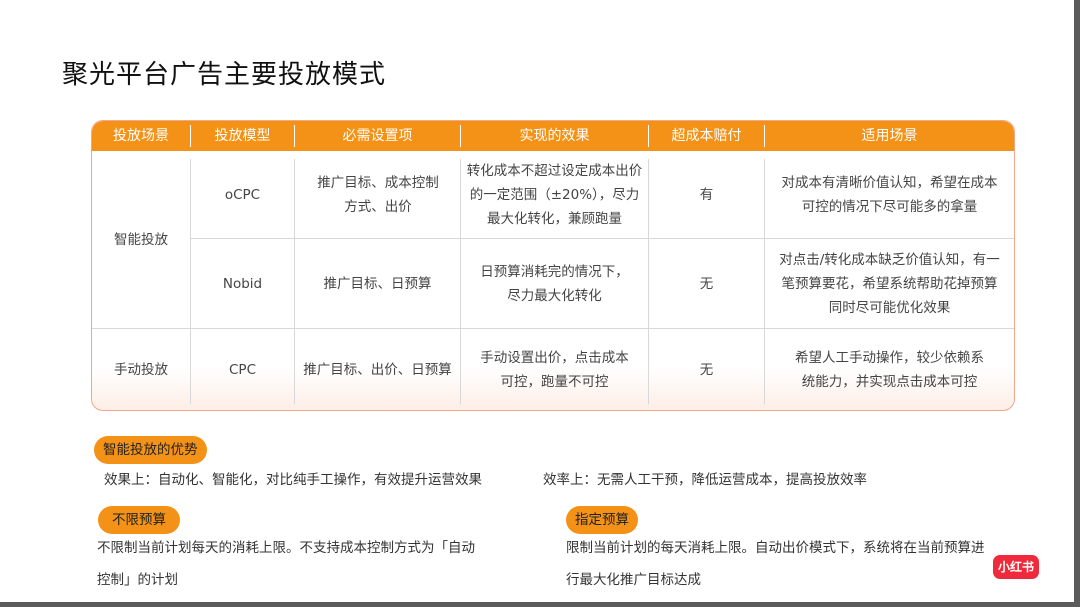  What do you see at coordinates (377, 283) in the screenshot?
I see `table-row-settings: 推广目标、日预算` at bounding box center [377, 283].